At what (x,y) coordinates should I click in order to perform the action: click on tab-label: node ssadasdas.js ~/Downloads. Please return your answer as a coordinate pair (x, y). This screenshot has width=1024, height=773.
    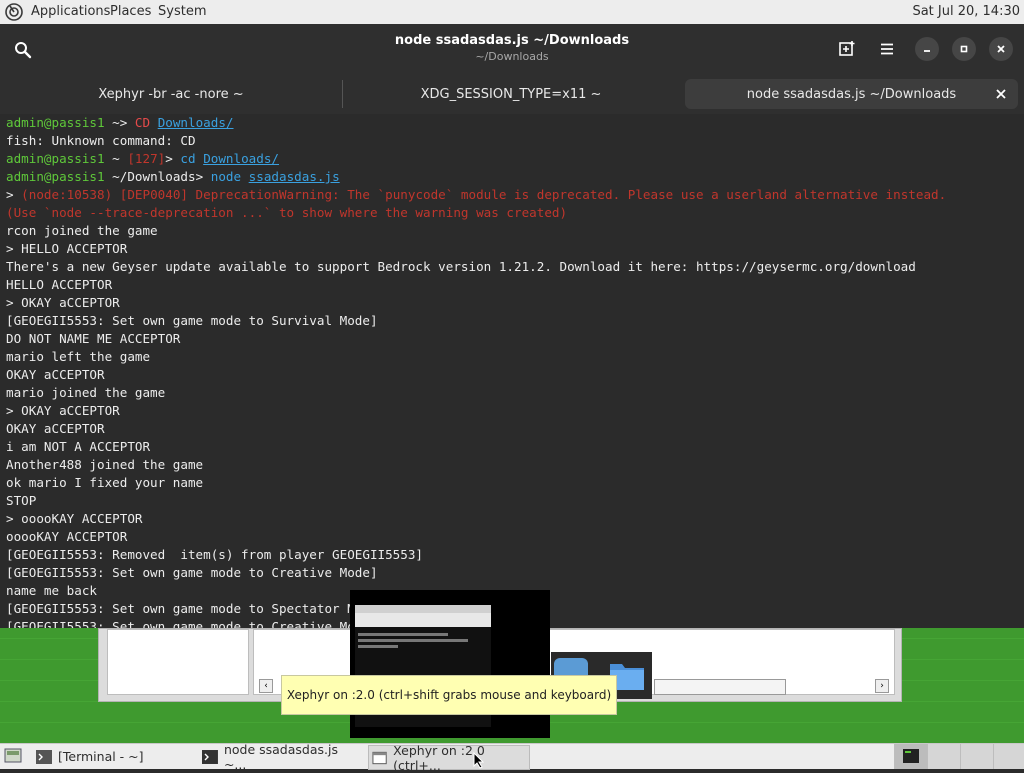
    Looking at the image, I should click on (851, 94).